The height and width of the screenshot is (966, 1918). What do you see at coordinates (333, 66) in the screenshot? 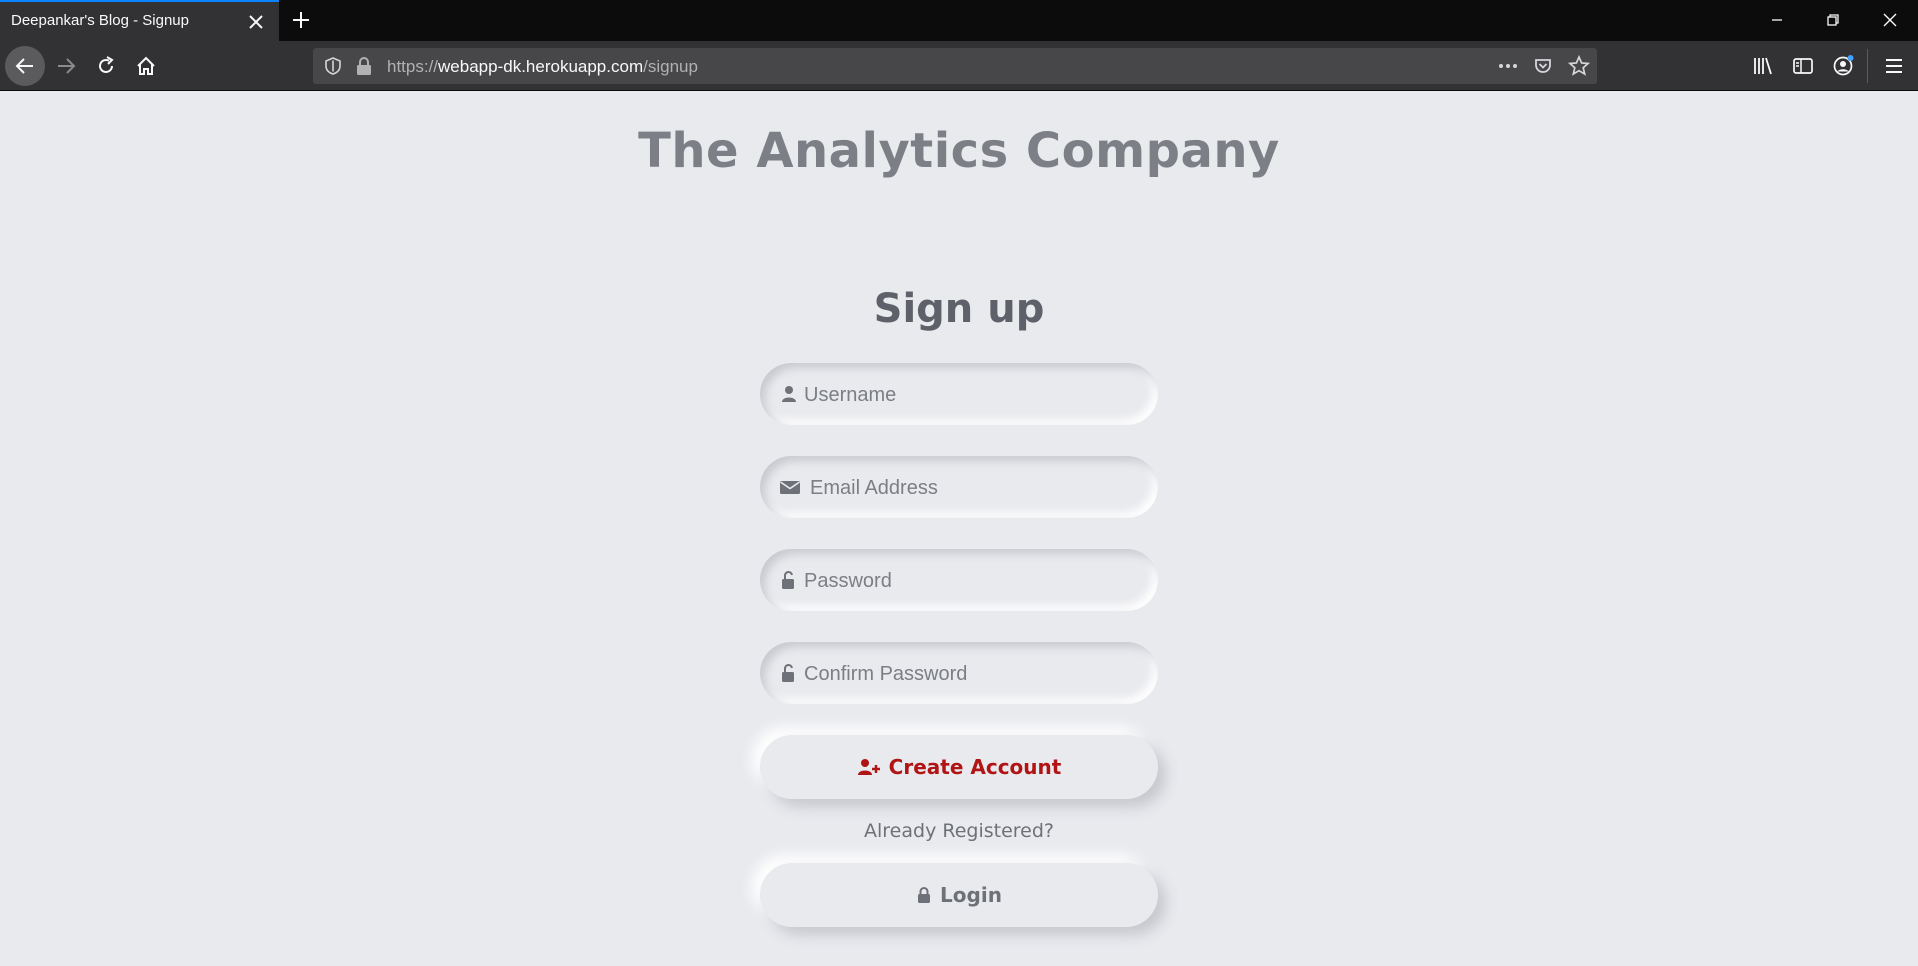
I see `shield-icon` at bounding box center [333, 66].